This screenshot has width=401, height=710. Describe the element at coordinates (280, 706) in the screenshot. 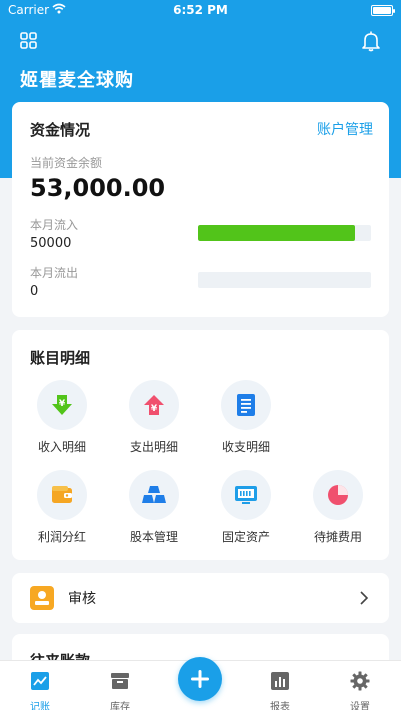

I see `tab-label: 报表` at that location.